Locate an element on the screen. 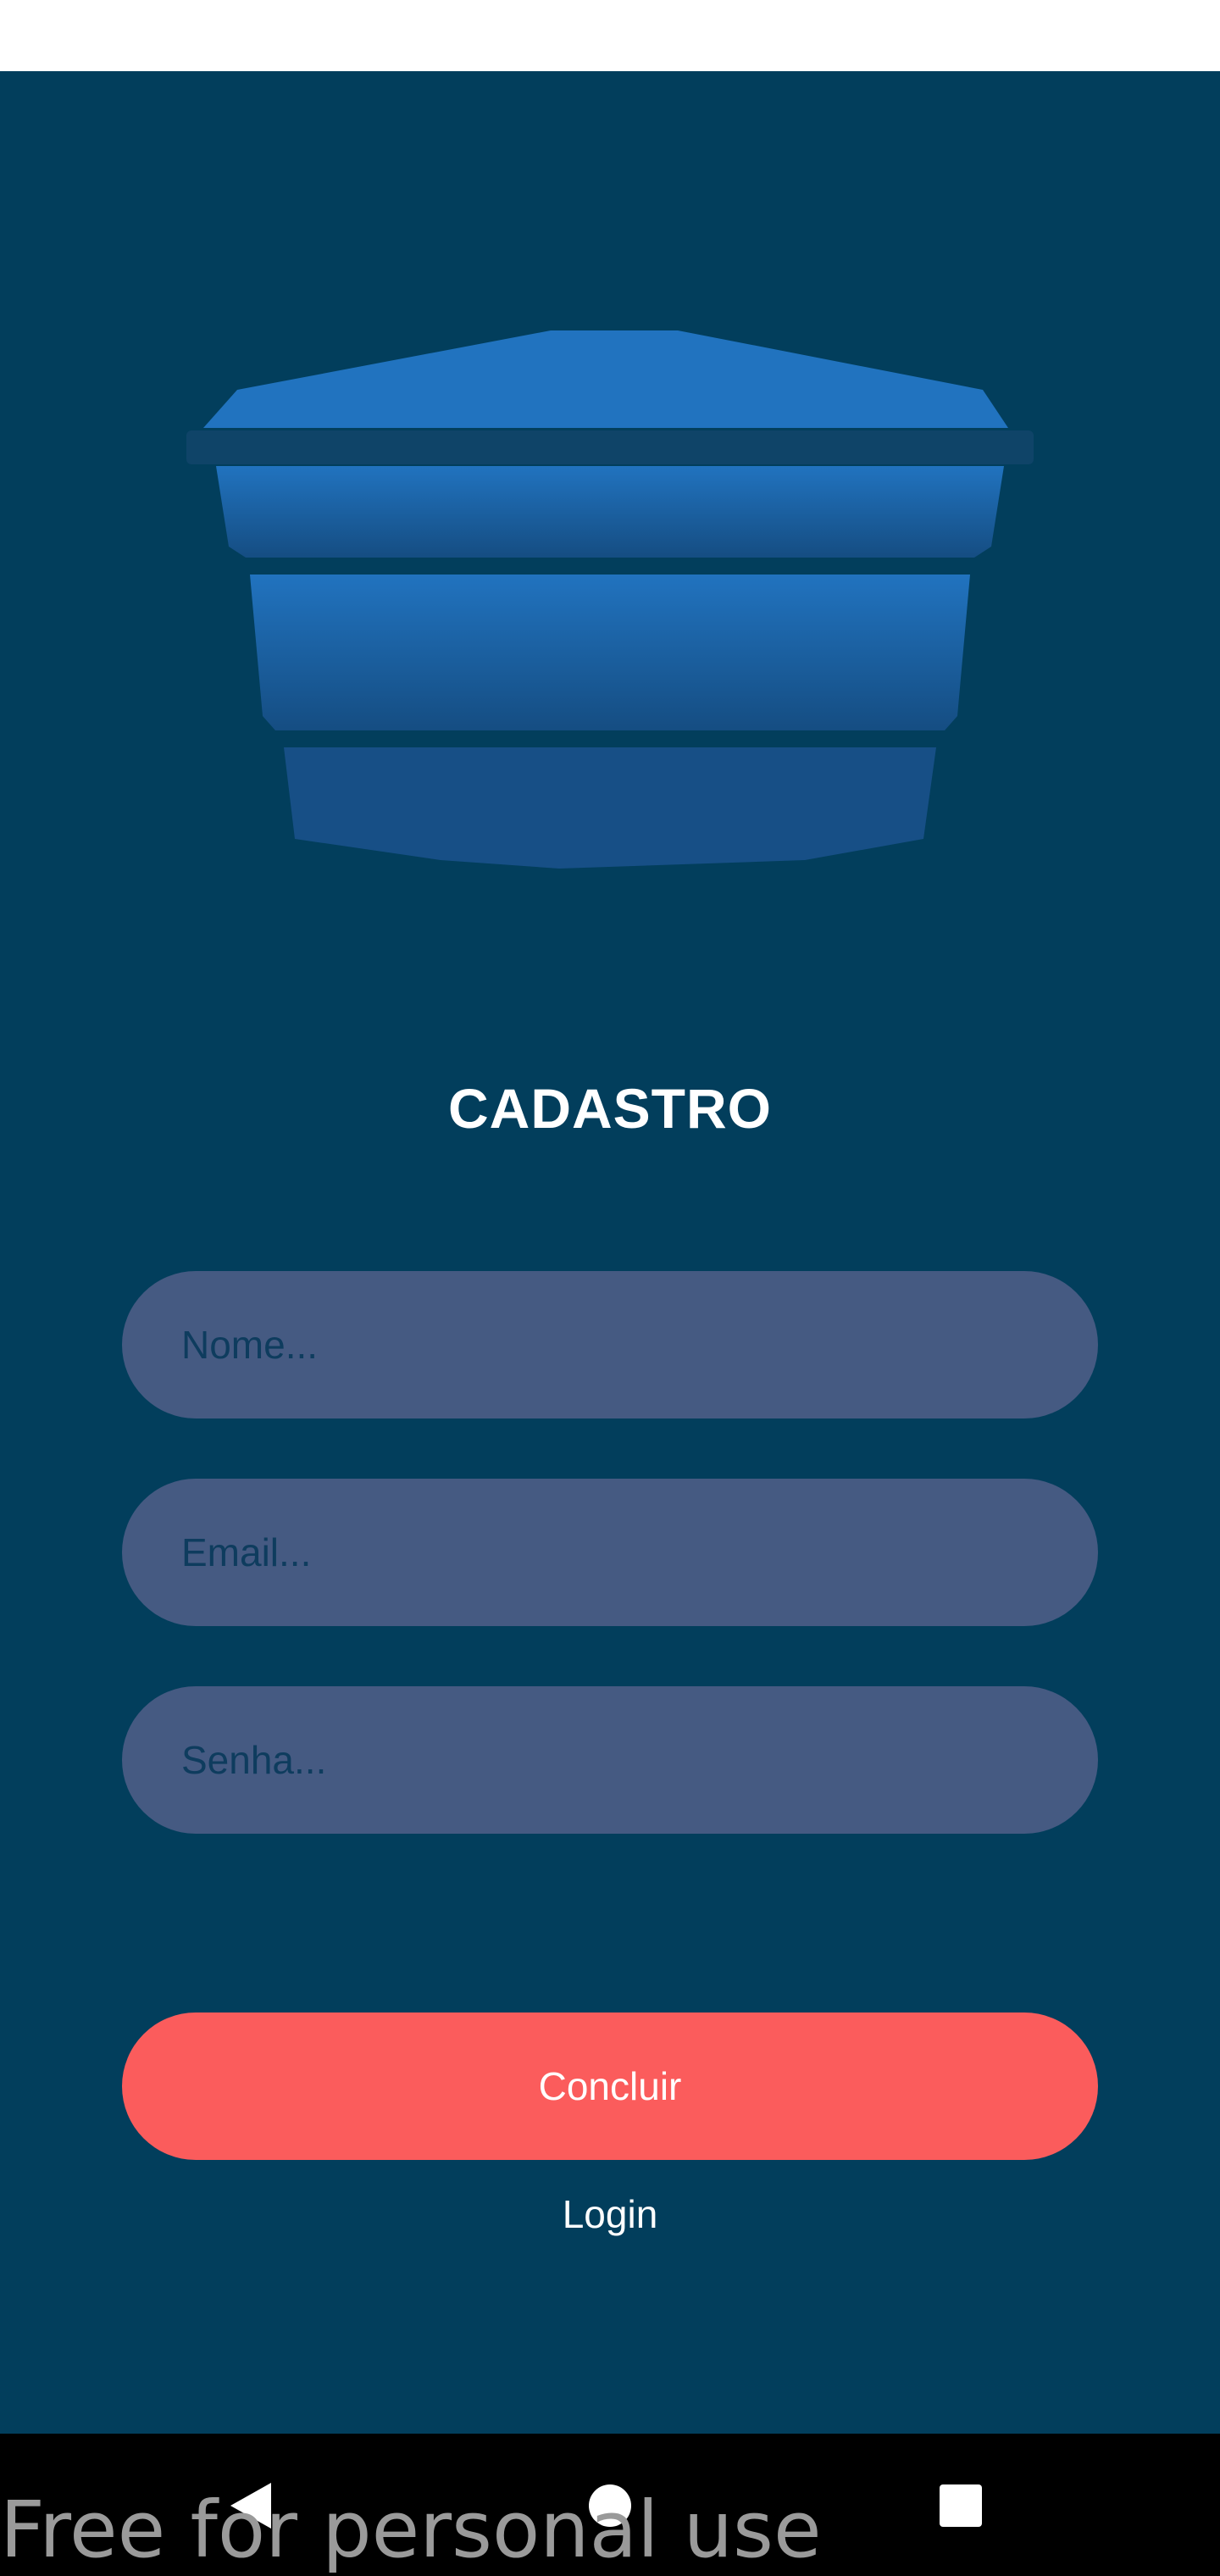 This screenshot has width=1220, height=2576. page-title: CADASTRO is located at coordinates (610, 1108).